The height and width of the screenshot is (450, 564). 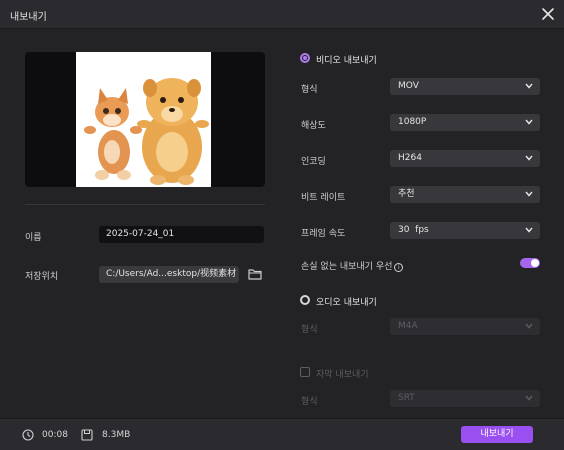 I want to click on subtitle-export-label: 자막 내보내기, so click(x=342, y=375).